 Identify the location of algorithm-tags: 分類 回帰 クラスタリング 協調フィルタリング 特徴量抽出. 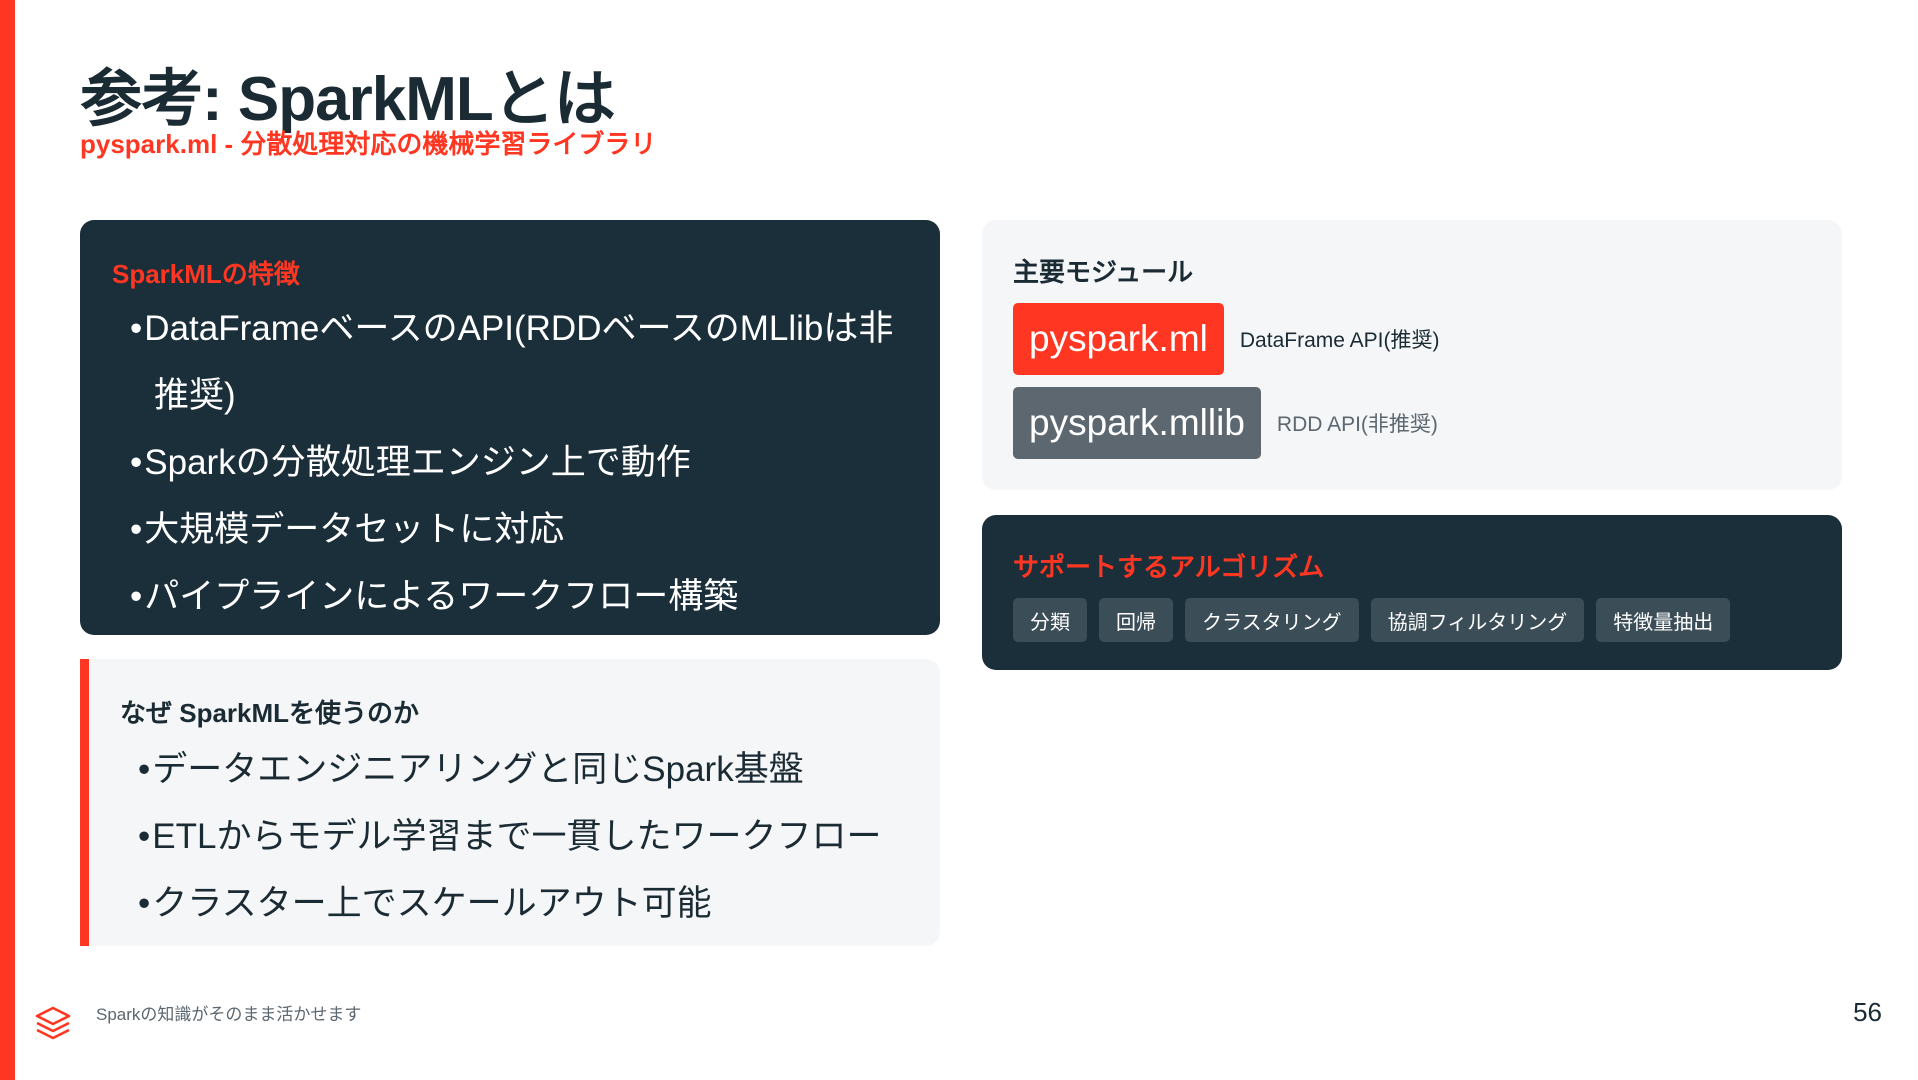
(1412, 620).